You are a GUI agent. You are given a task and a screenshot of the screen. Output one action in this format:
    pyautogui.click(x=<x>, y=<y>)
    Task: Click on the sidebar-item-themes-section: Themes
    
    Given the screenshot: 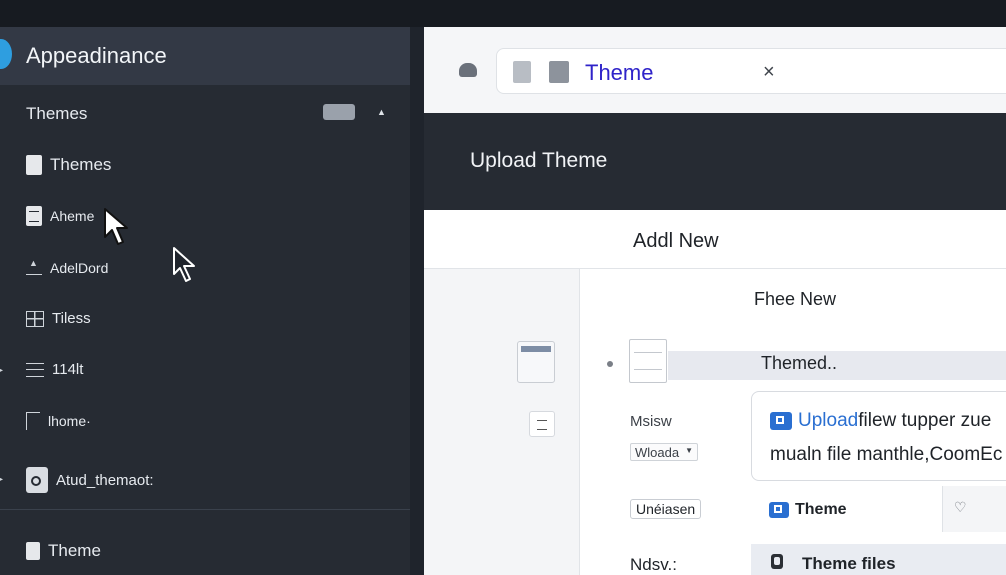 What is the action you would take?
    pyautogui.click(x=56, y=114)
    